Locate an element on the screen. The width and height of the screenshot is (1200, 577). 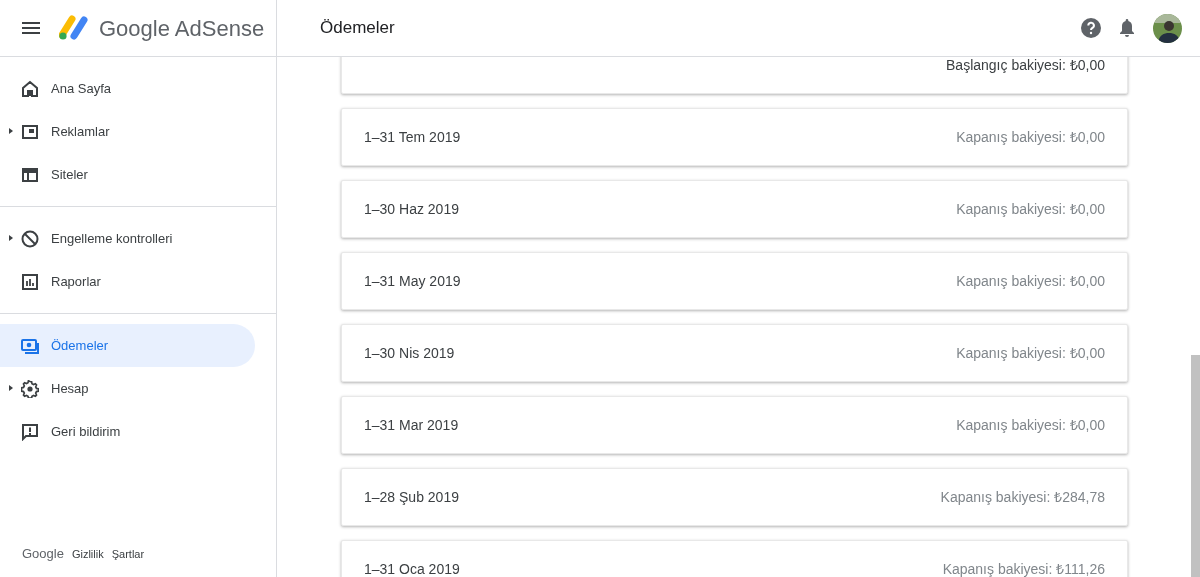
menu-icon is located at coordinates (31, 28).